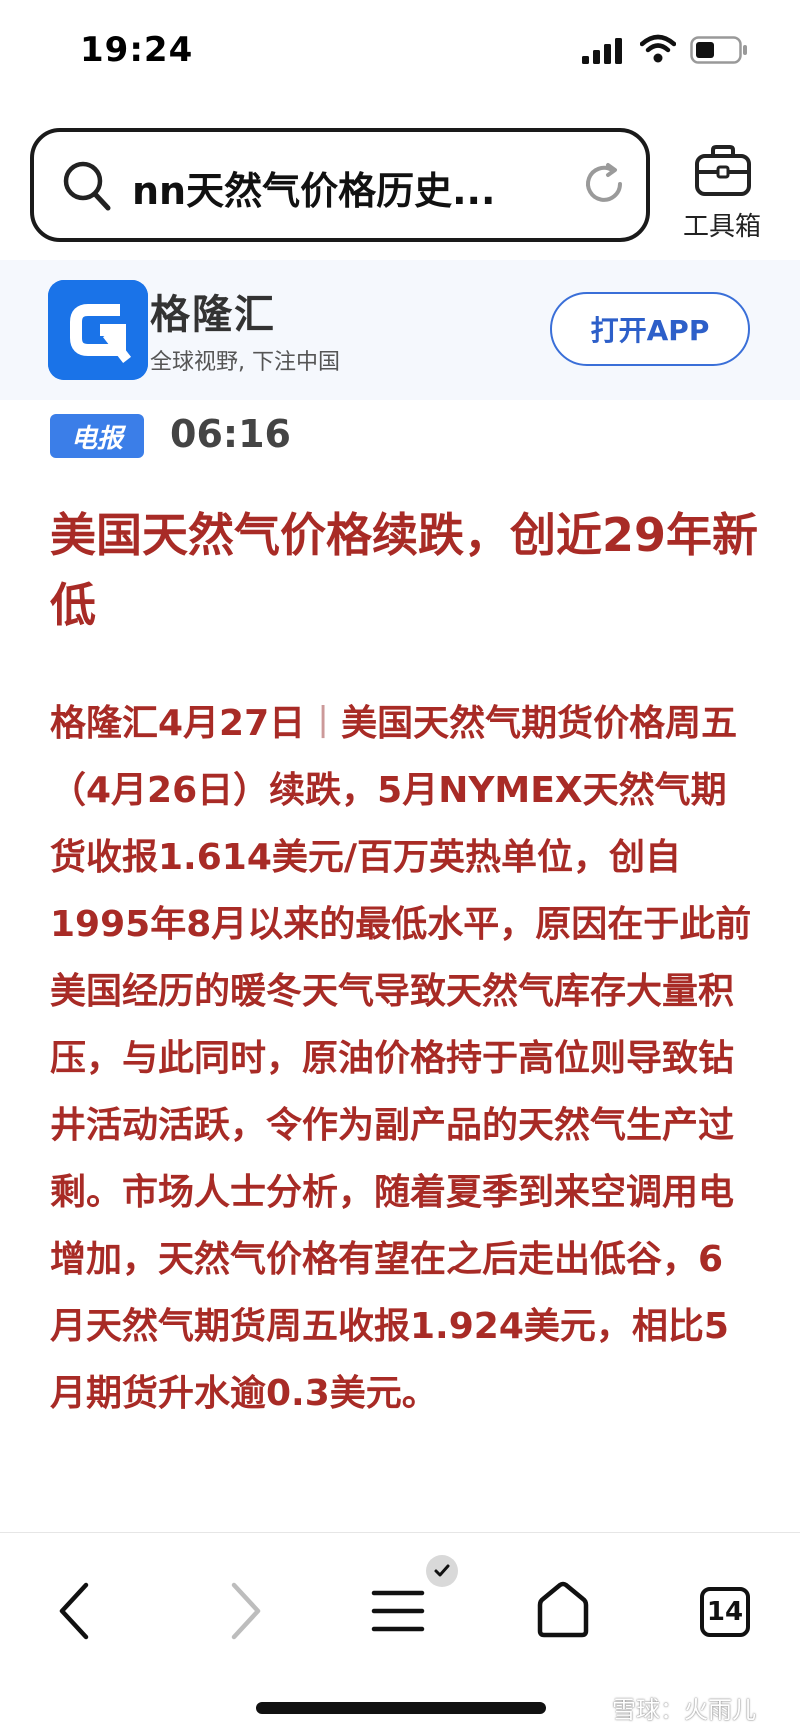  I want to click on app-download-banner: 格隆汇 全球视野, 下注中国 打开APP, so click(400, 330).